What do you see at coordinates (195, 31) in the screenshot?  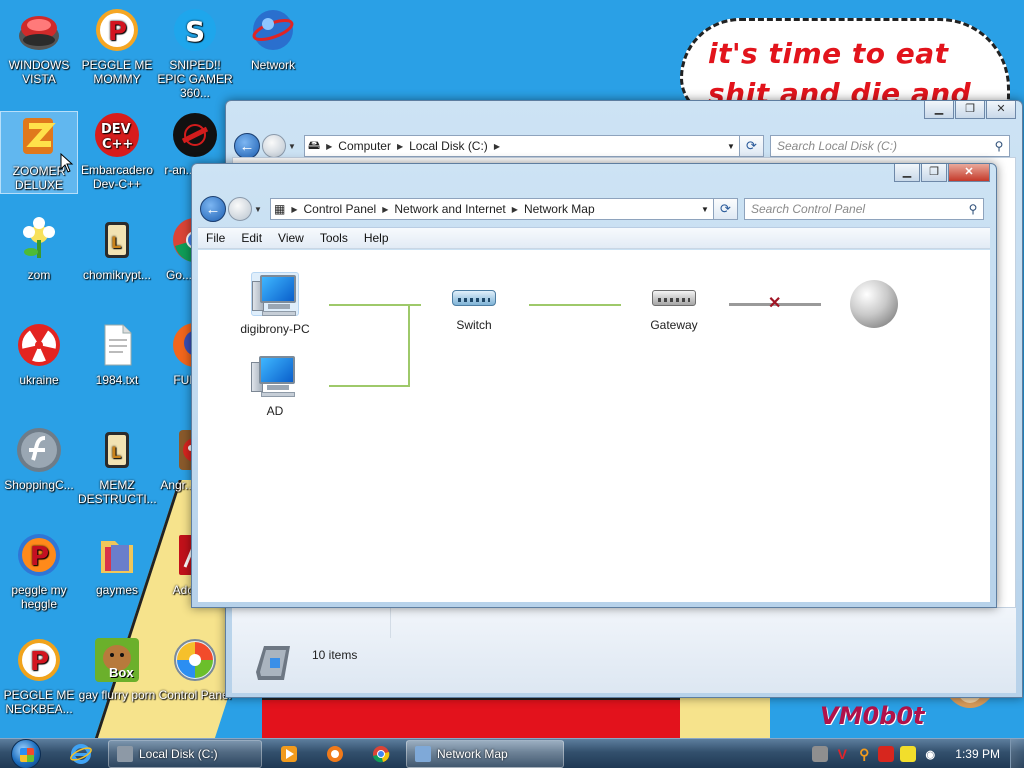 I see `svg-text: S` at bounding box center [195, 31].